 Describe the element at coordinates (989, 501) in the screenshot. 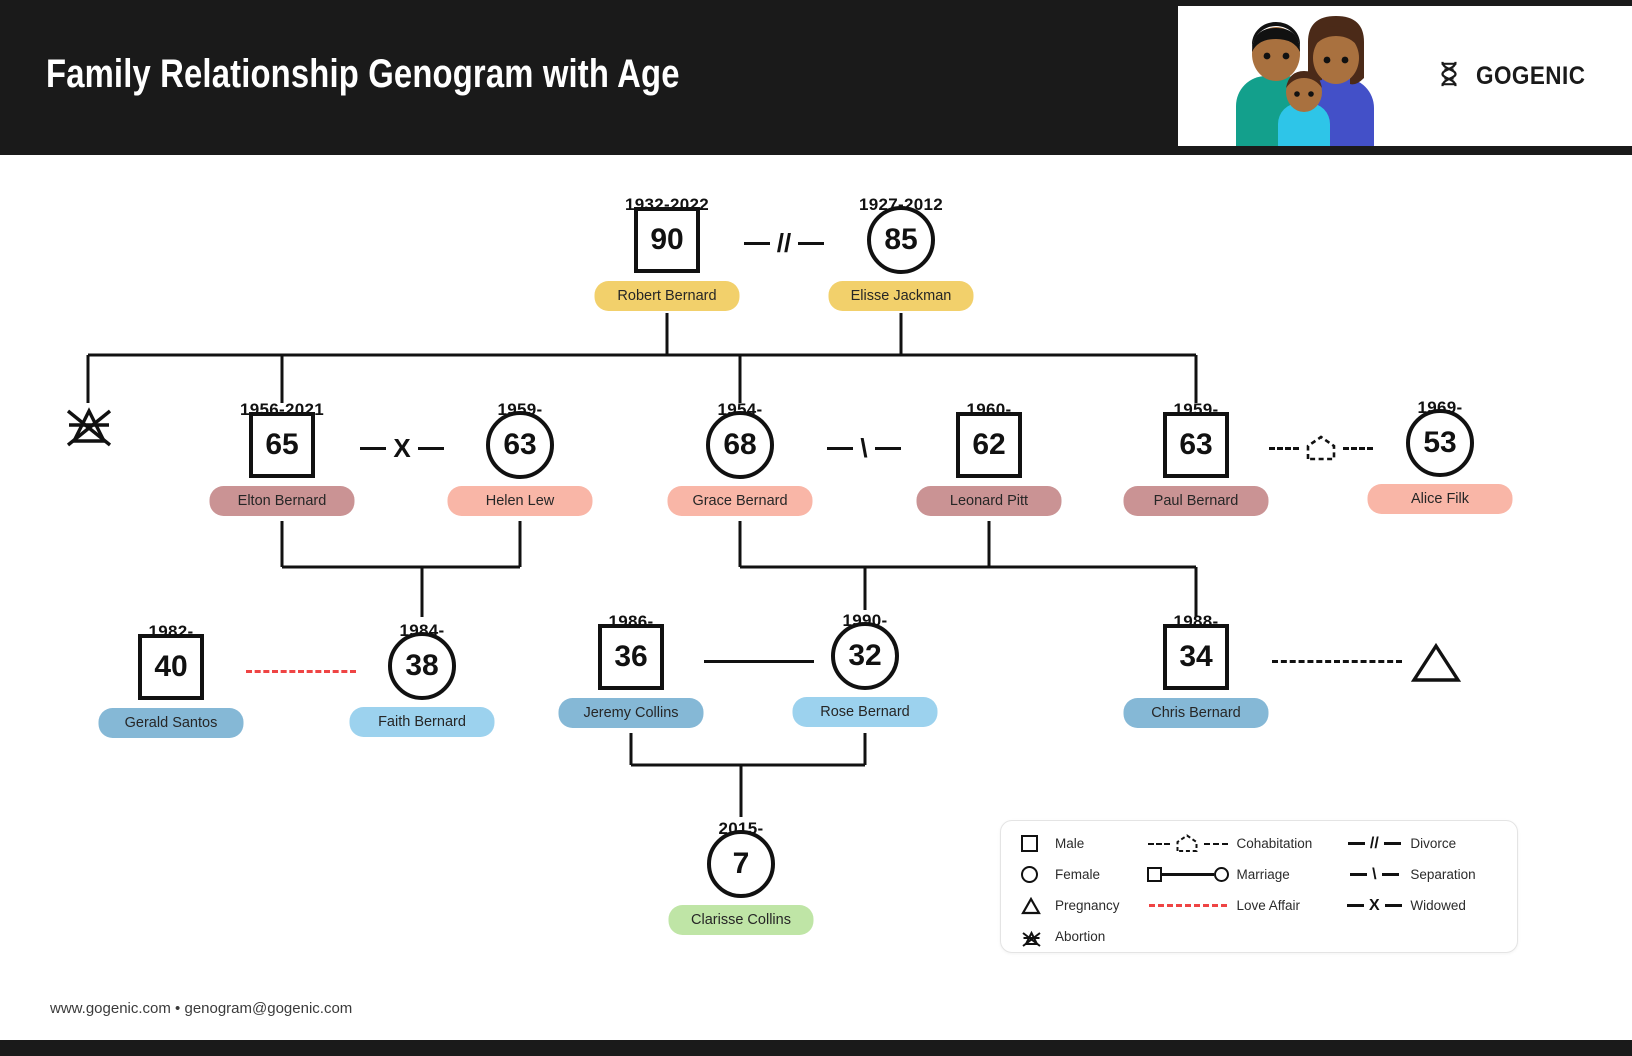

I see `person-name-label: Leonard Pitt` at that location.